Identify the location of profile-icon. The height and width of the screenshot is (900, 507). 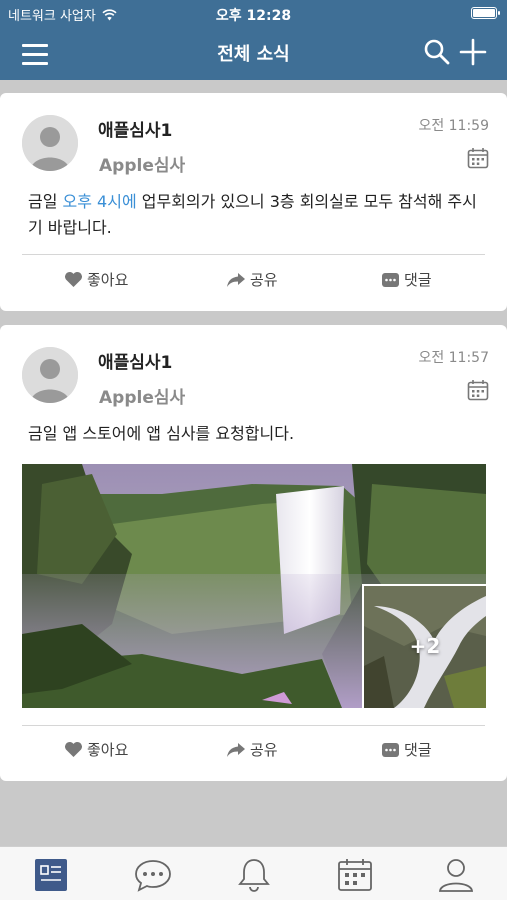
(456, 875).